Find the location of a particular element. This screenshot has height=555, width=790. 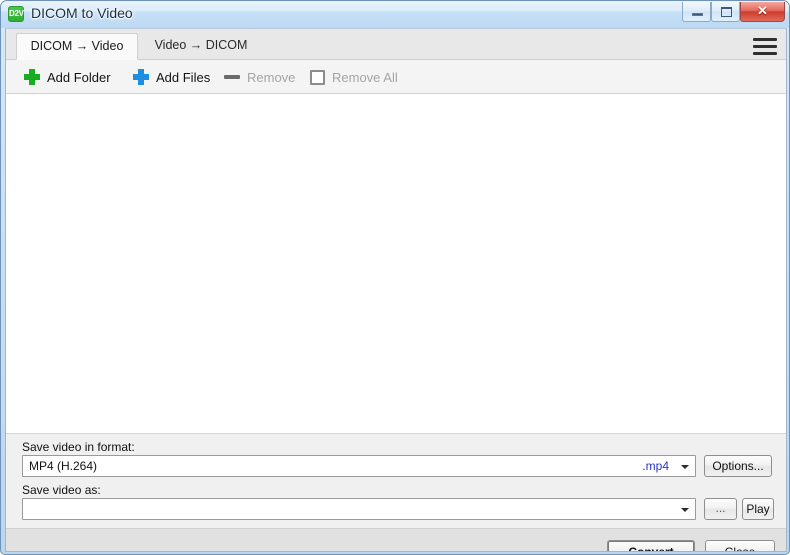

close-button: Close is located at coordinates (740, 545).